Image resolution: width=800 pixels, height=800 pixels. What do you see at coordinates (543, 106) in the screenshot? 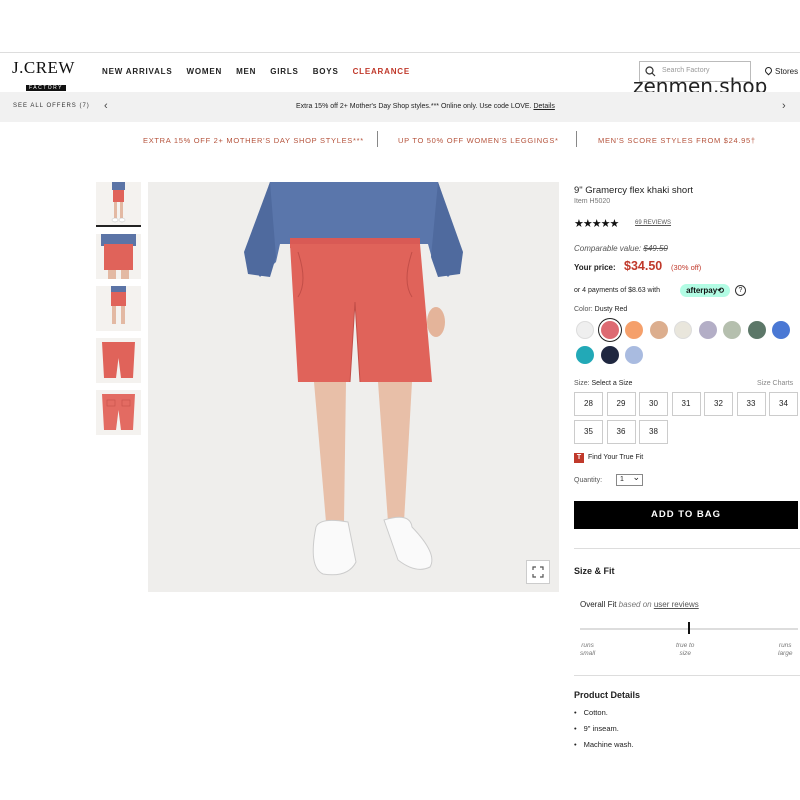
I see `offer-details-link: Details` at bounding box center [543, 106].